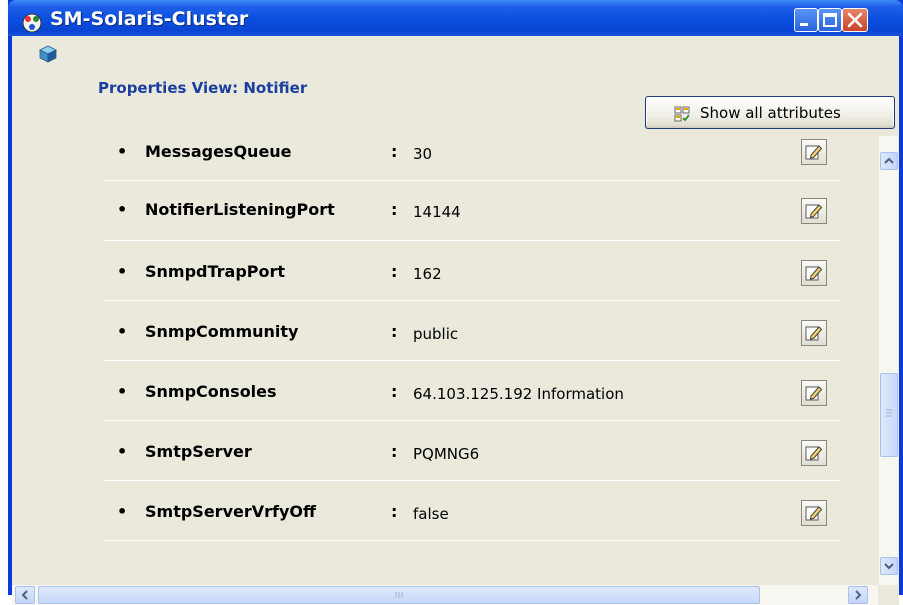 The image size is (903, 605). I want to click on list-item: • SnmpCommunity : public, so click(445, 331).